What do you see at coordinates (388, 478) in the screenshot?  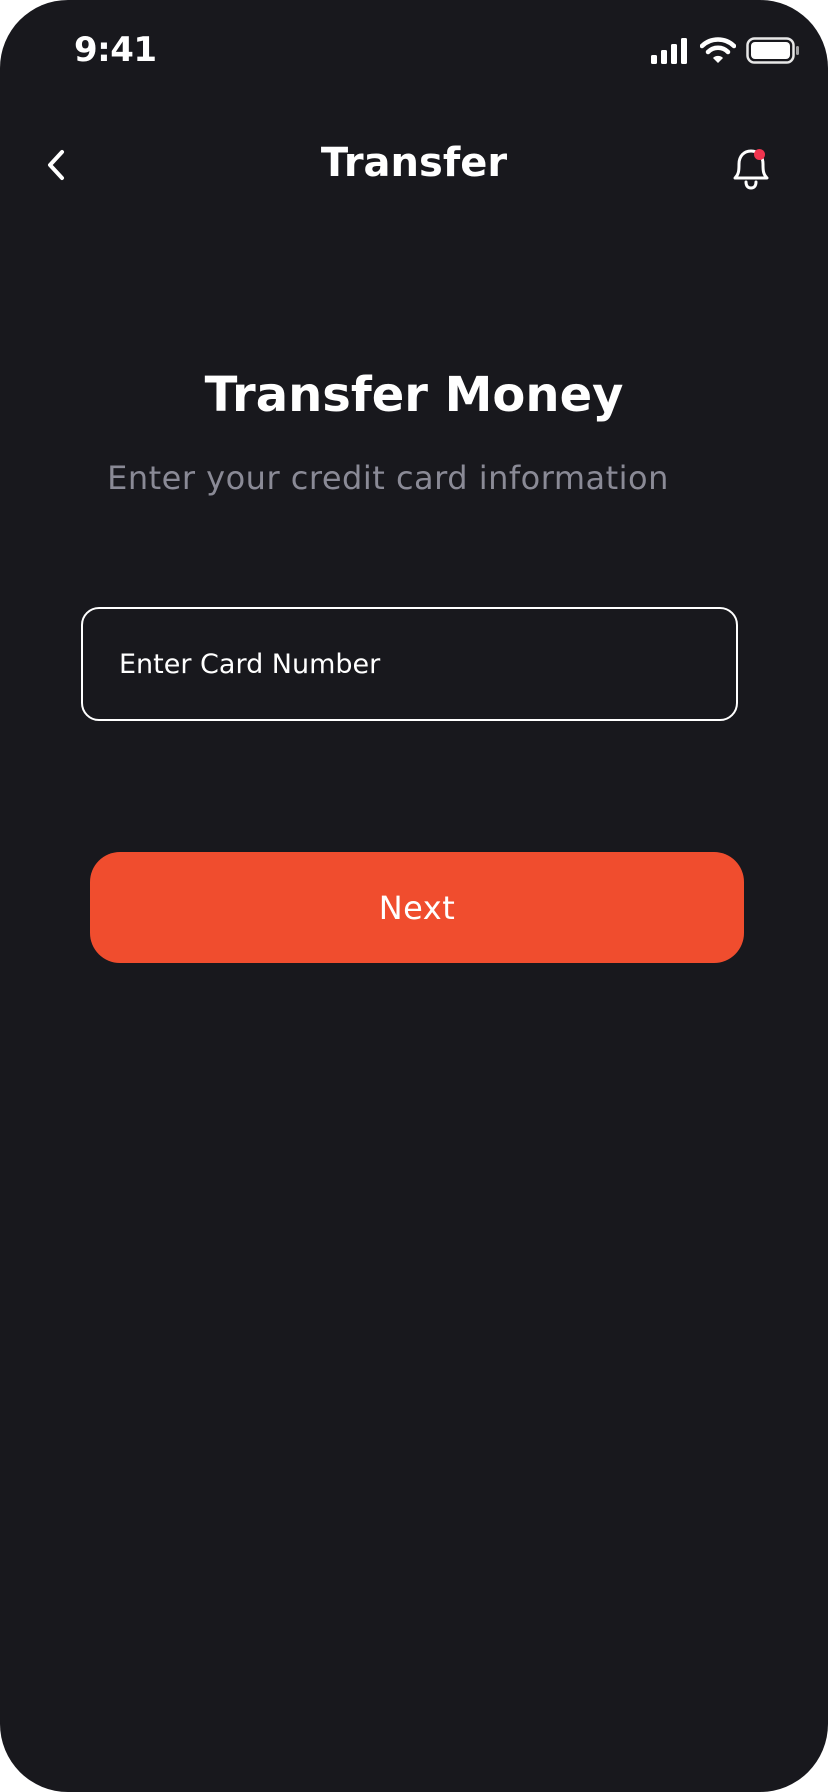 I see `page-subtitle: Enter your credit card information` at bounding box center [388, 478].